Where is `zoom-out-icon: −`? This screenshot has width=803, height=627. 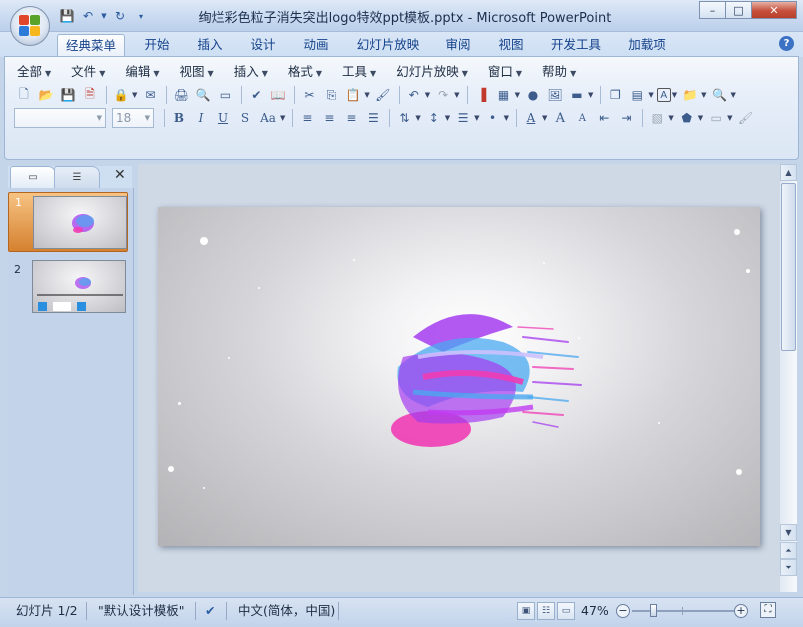 zoom-out-icon: − is located at coordinates (623, 611).